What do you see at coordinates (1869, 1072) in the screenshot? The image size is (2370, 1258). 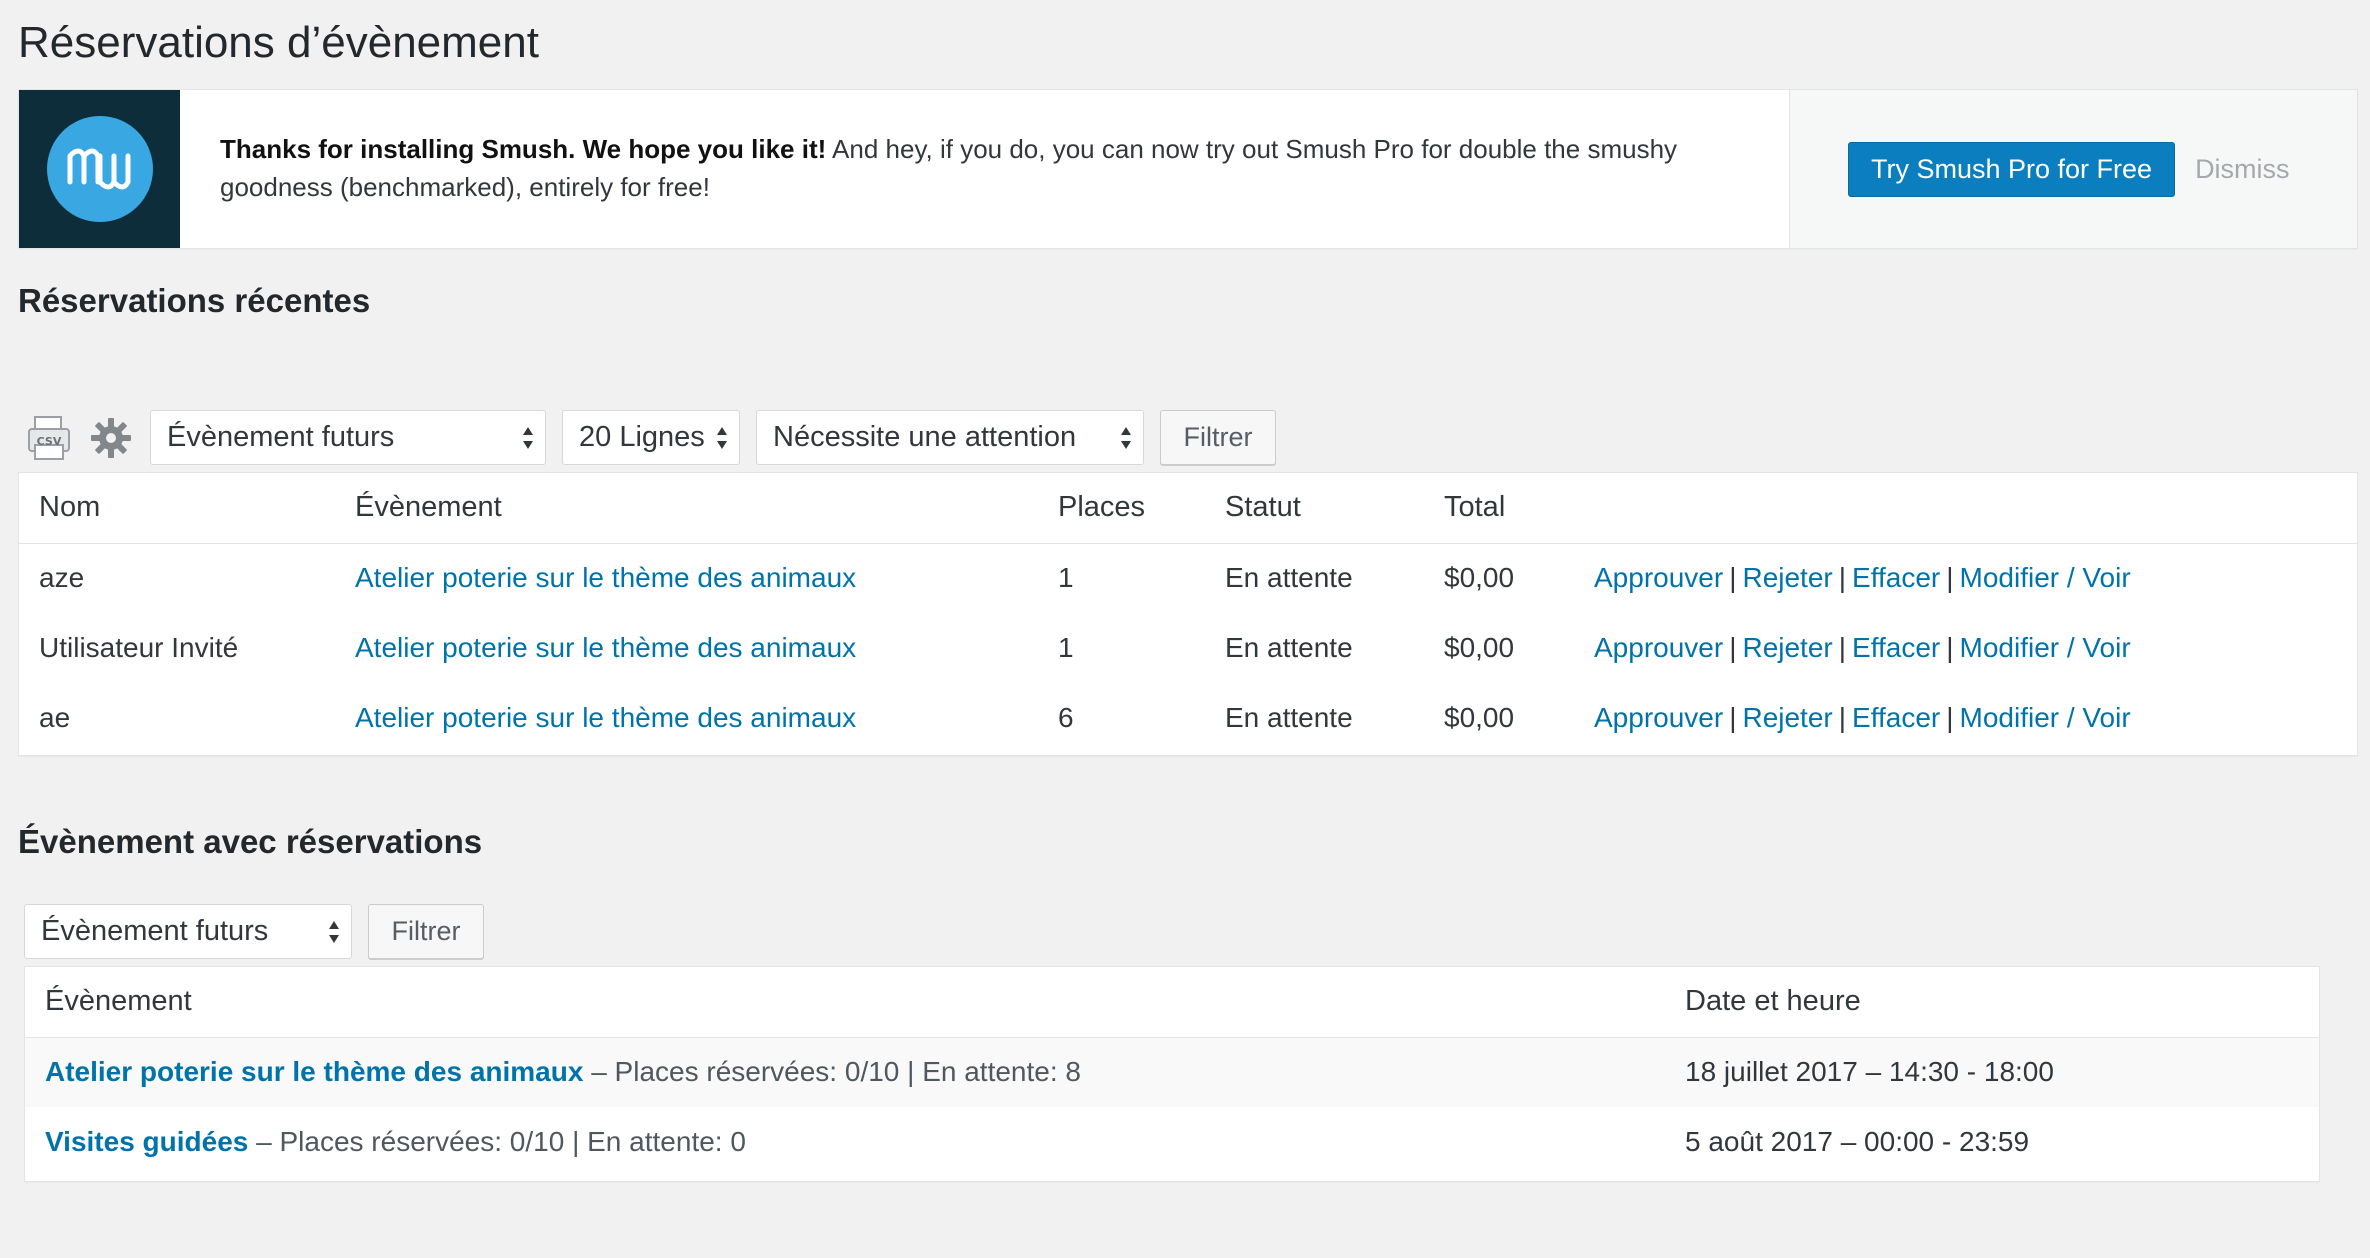 I see `event-date: 18 juillet 2017 – 14:30 - 18:00` at bounding box center [1869, 1072].